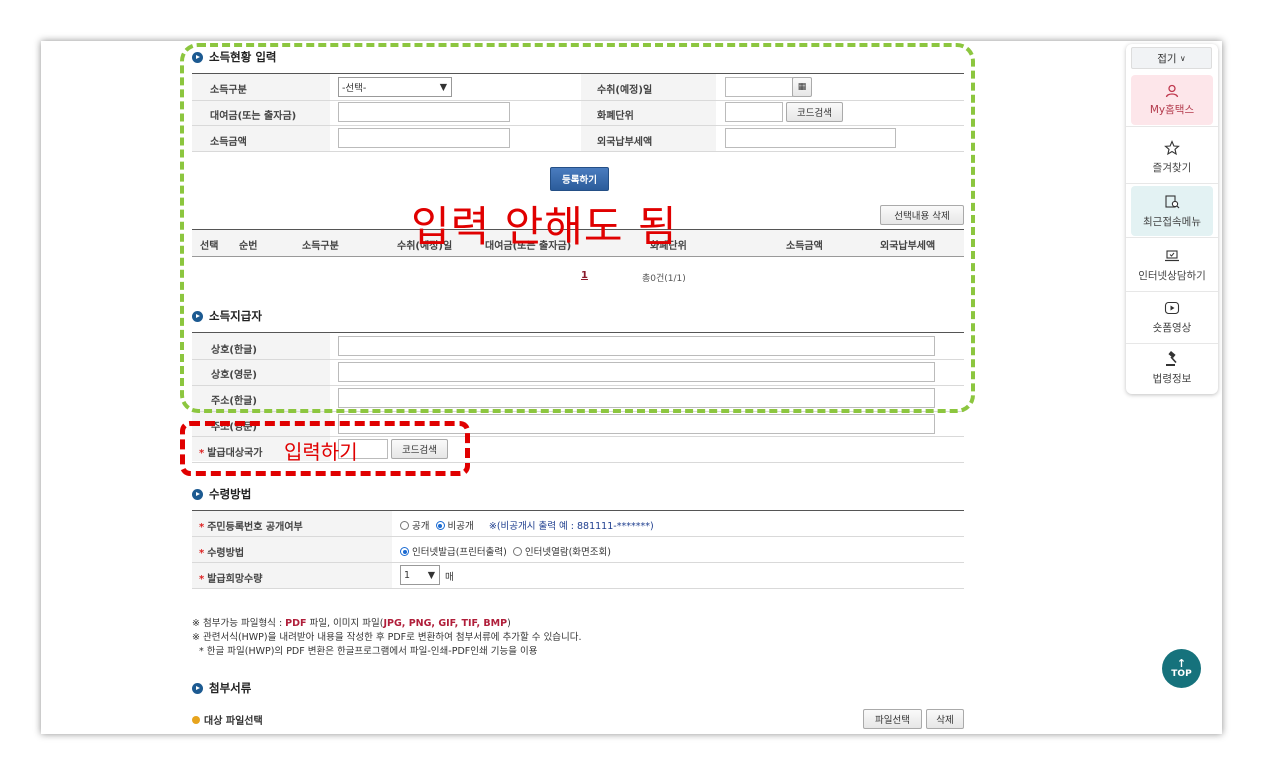 The image size is (1263, 776). What do you see at coordinates (321, 452) in the screenshot?
I see `annotation-do-input-text: 입력하기` at bounding box center [321, 452].